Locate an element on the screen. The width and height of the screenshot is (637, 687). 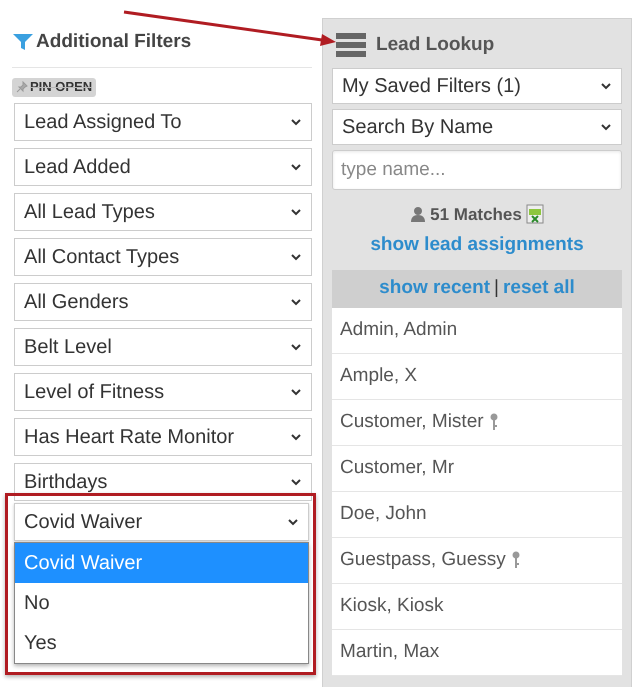
person-icon is located at coordinates (418, 214).